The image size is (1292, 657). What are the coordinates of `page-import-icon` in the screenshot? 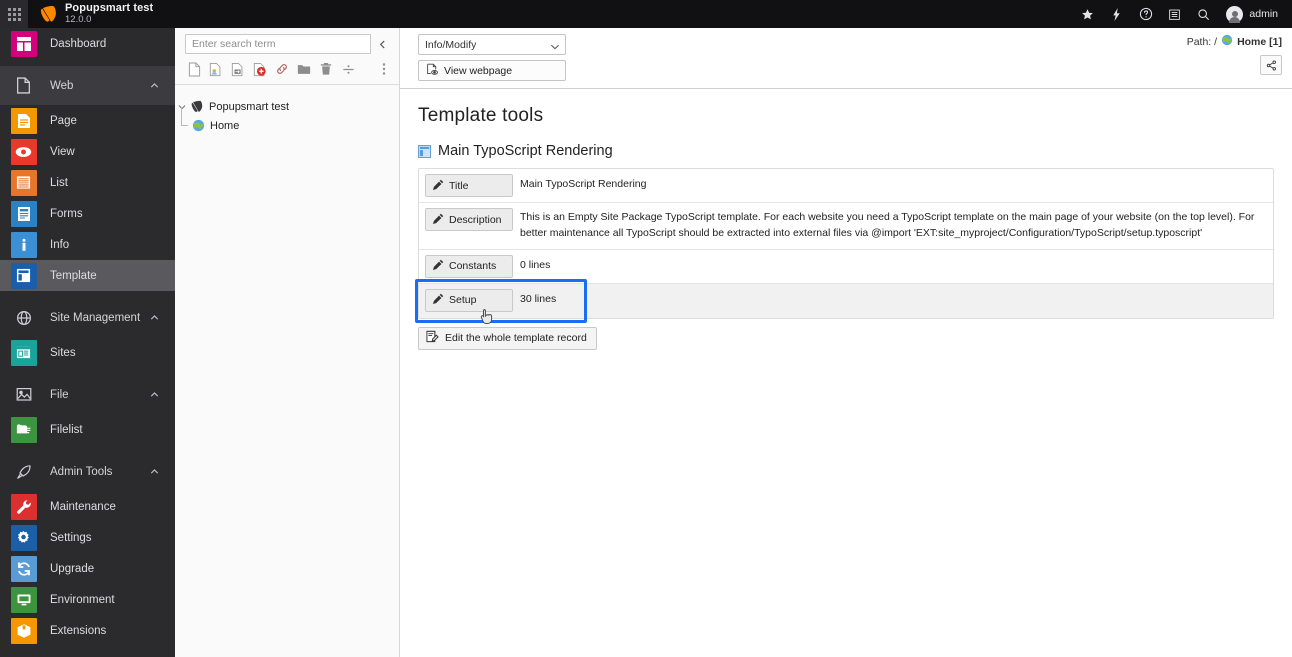 It's located at (238, 69).